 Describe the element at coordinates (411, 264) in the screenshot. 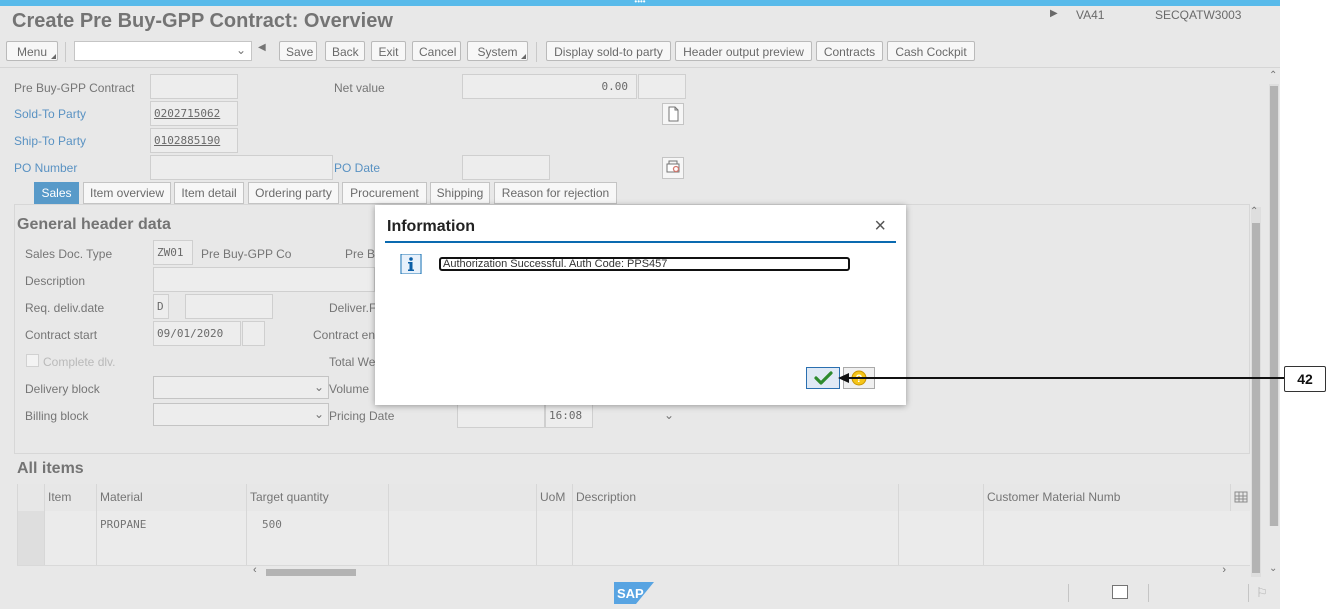

I see `info-icon` at that location.